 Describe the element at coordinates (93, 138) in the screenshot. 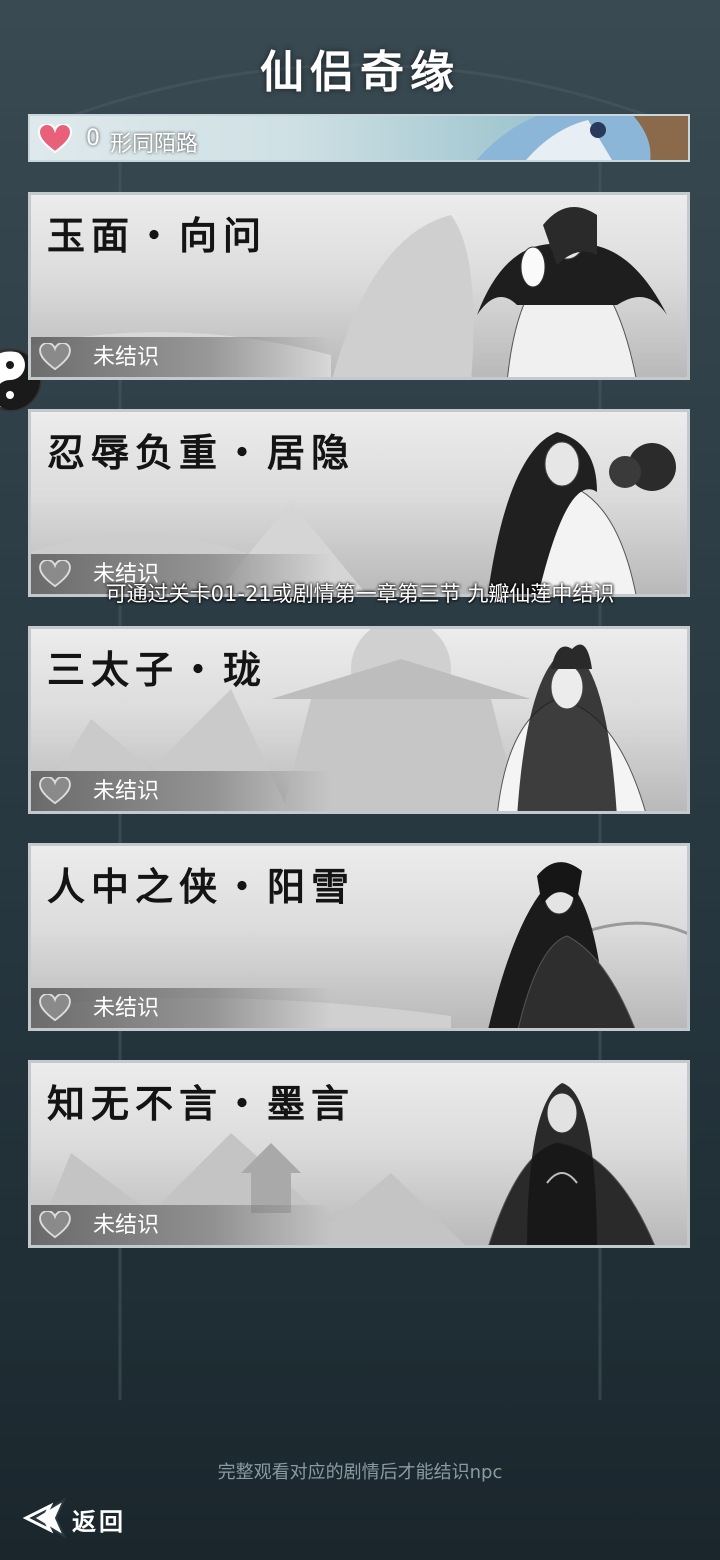

I see `relationship-count: 0` at that location.